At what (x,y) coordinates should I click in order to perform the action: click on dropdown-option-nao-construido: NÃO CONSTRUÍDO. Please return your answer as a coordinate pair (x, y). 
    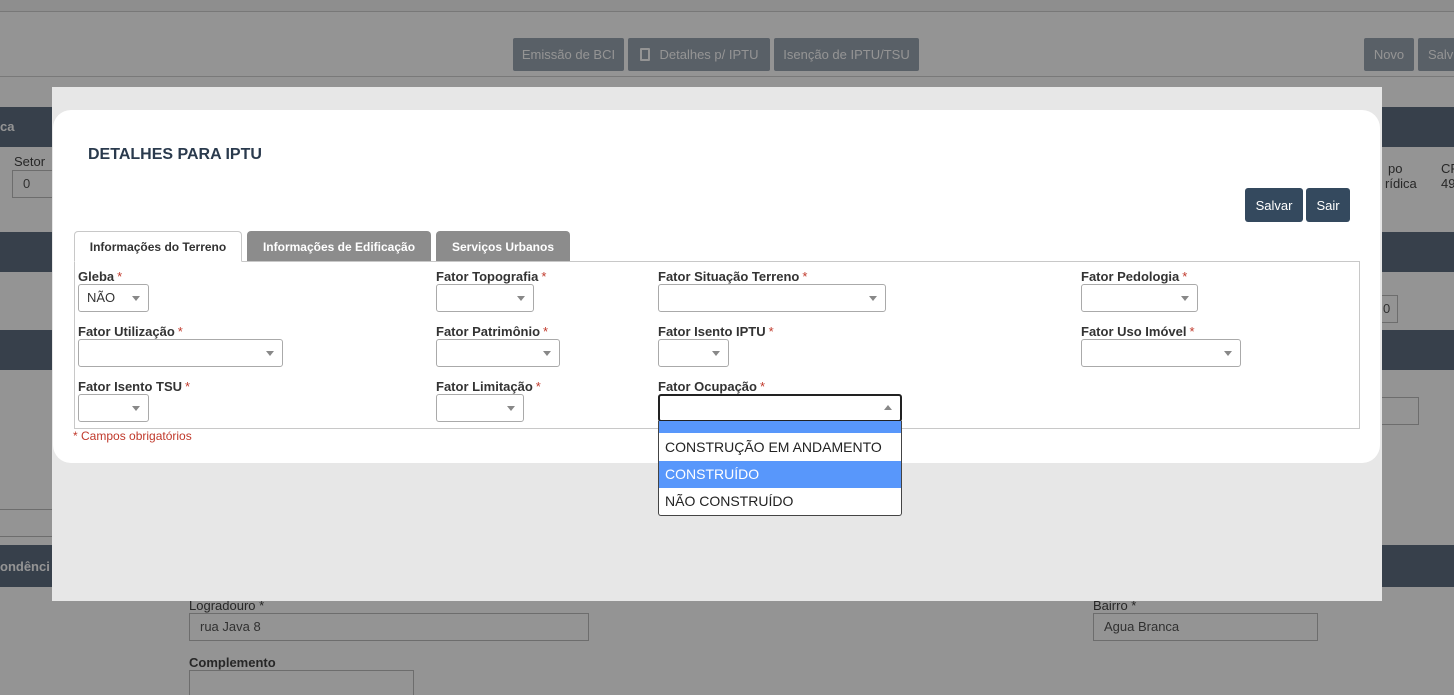
    Looking at the image, I should click on (780, 501).